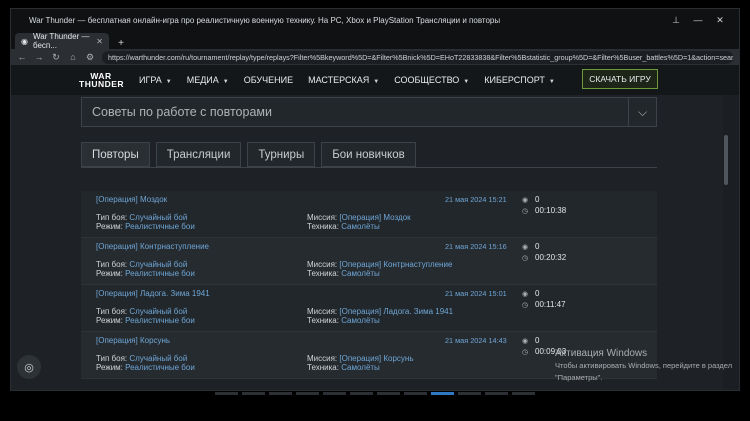 This screenshot has width=750, height=421. What do you see at coordinates (642, 112) in the screenshot?
I see `chevron-down-icon: ⌵` at bounding box center [642, 112].